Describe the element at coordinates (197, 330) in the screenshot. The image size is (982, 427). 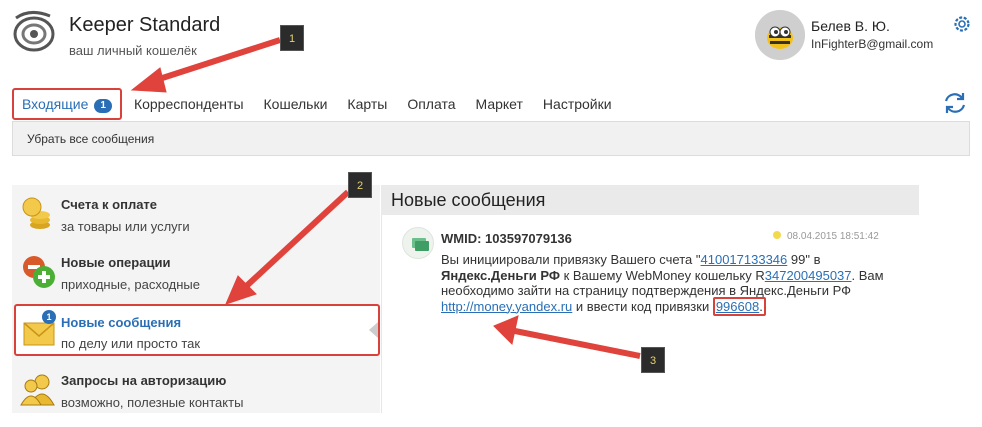
I see `sidebar-item-messages: 1 Новые сообщения по делу или просто так` at that location.